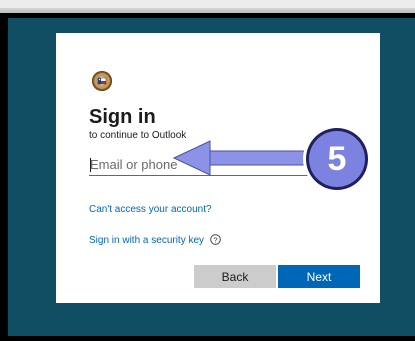 This screenshot has width=415, height=341. Describe the element at coordinates (337, 159) in the screenshot. I see `step-number: 5` at that location.